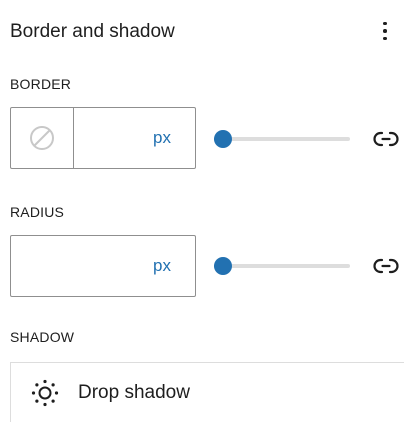 This screenshot has height=422, width=404. I want to click on border-unit-select: px, so click(162, 138).